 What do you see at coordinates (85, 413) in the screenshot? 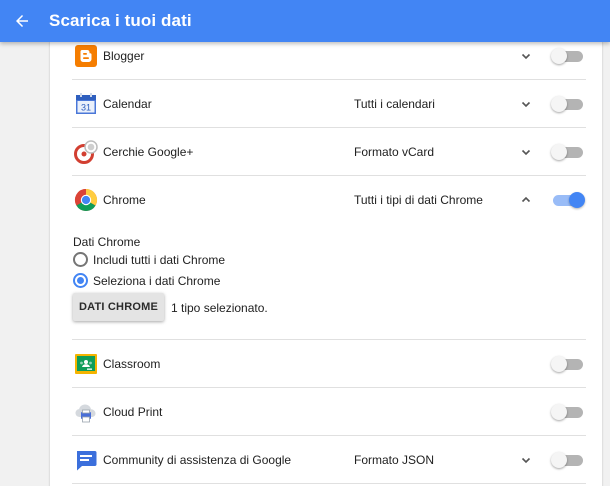
I see `cloud-print-icon` at bounding box center [85, 413].